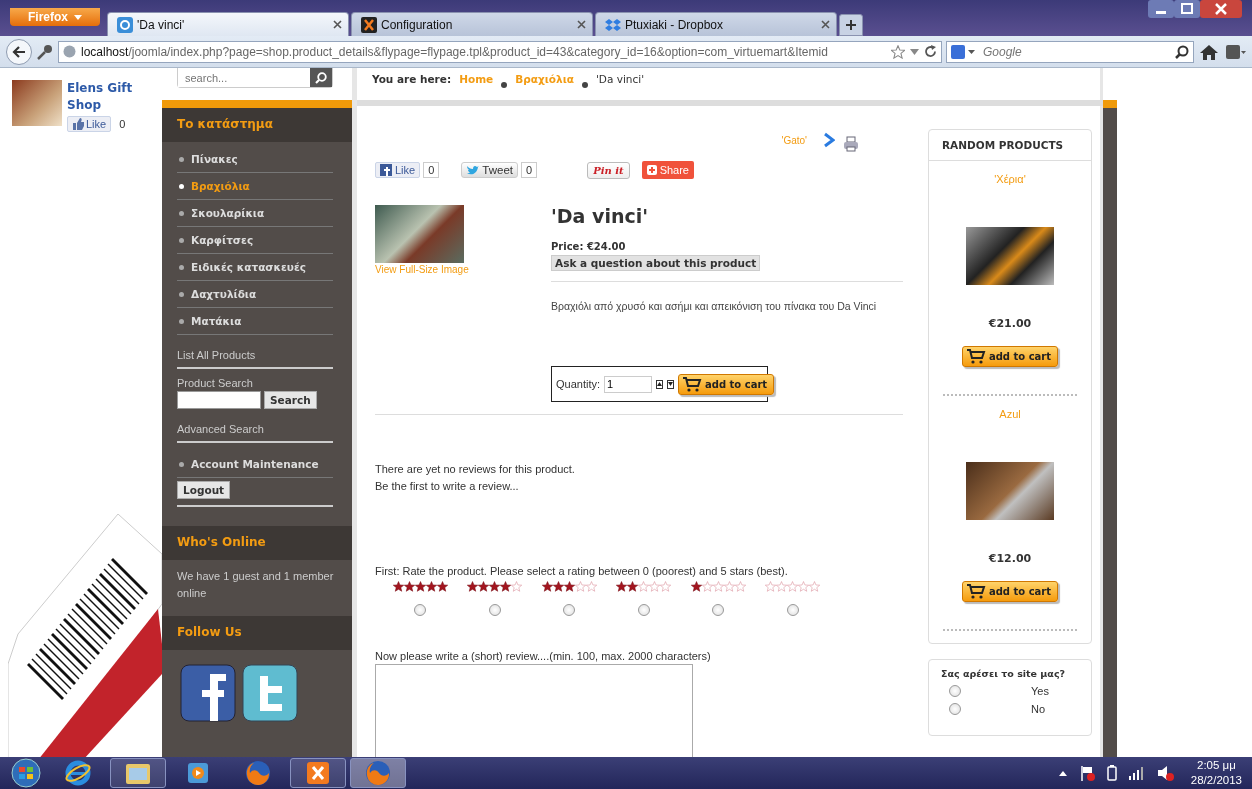  Describe the element at coordinates (257, 633) in the screenshot. I see `sidebar-heading: Follow Us` at that location.